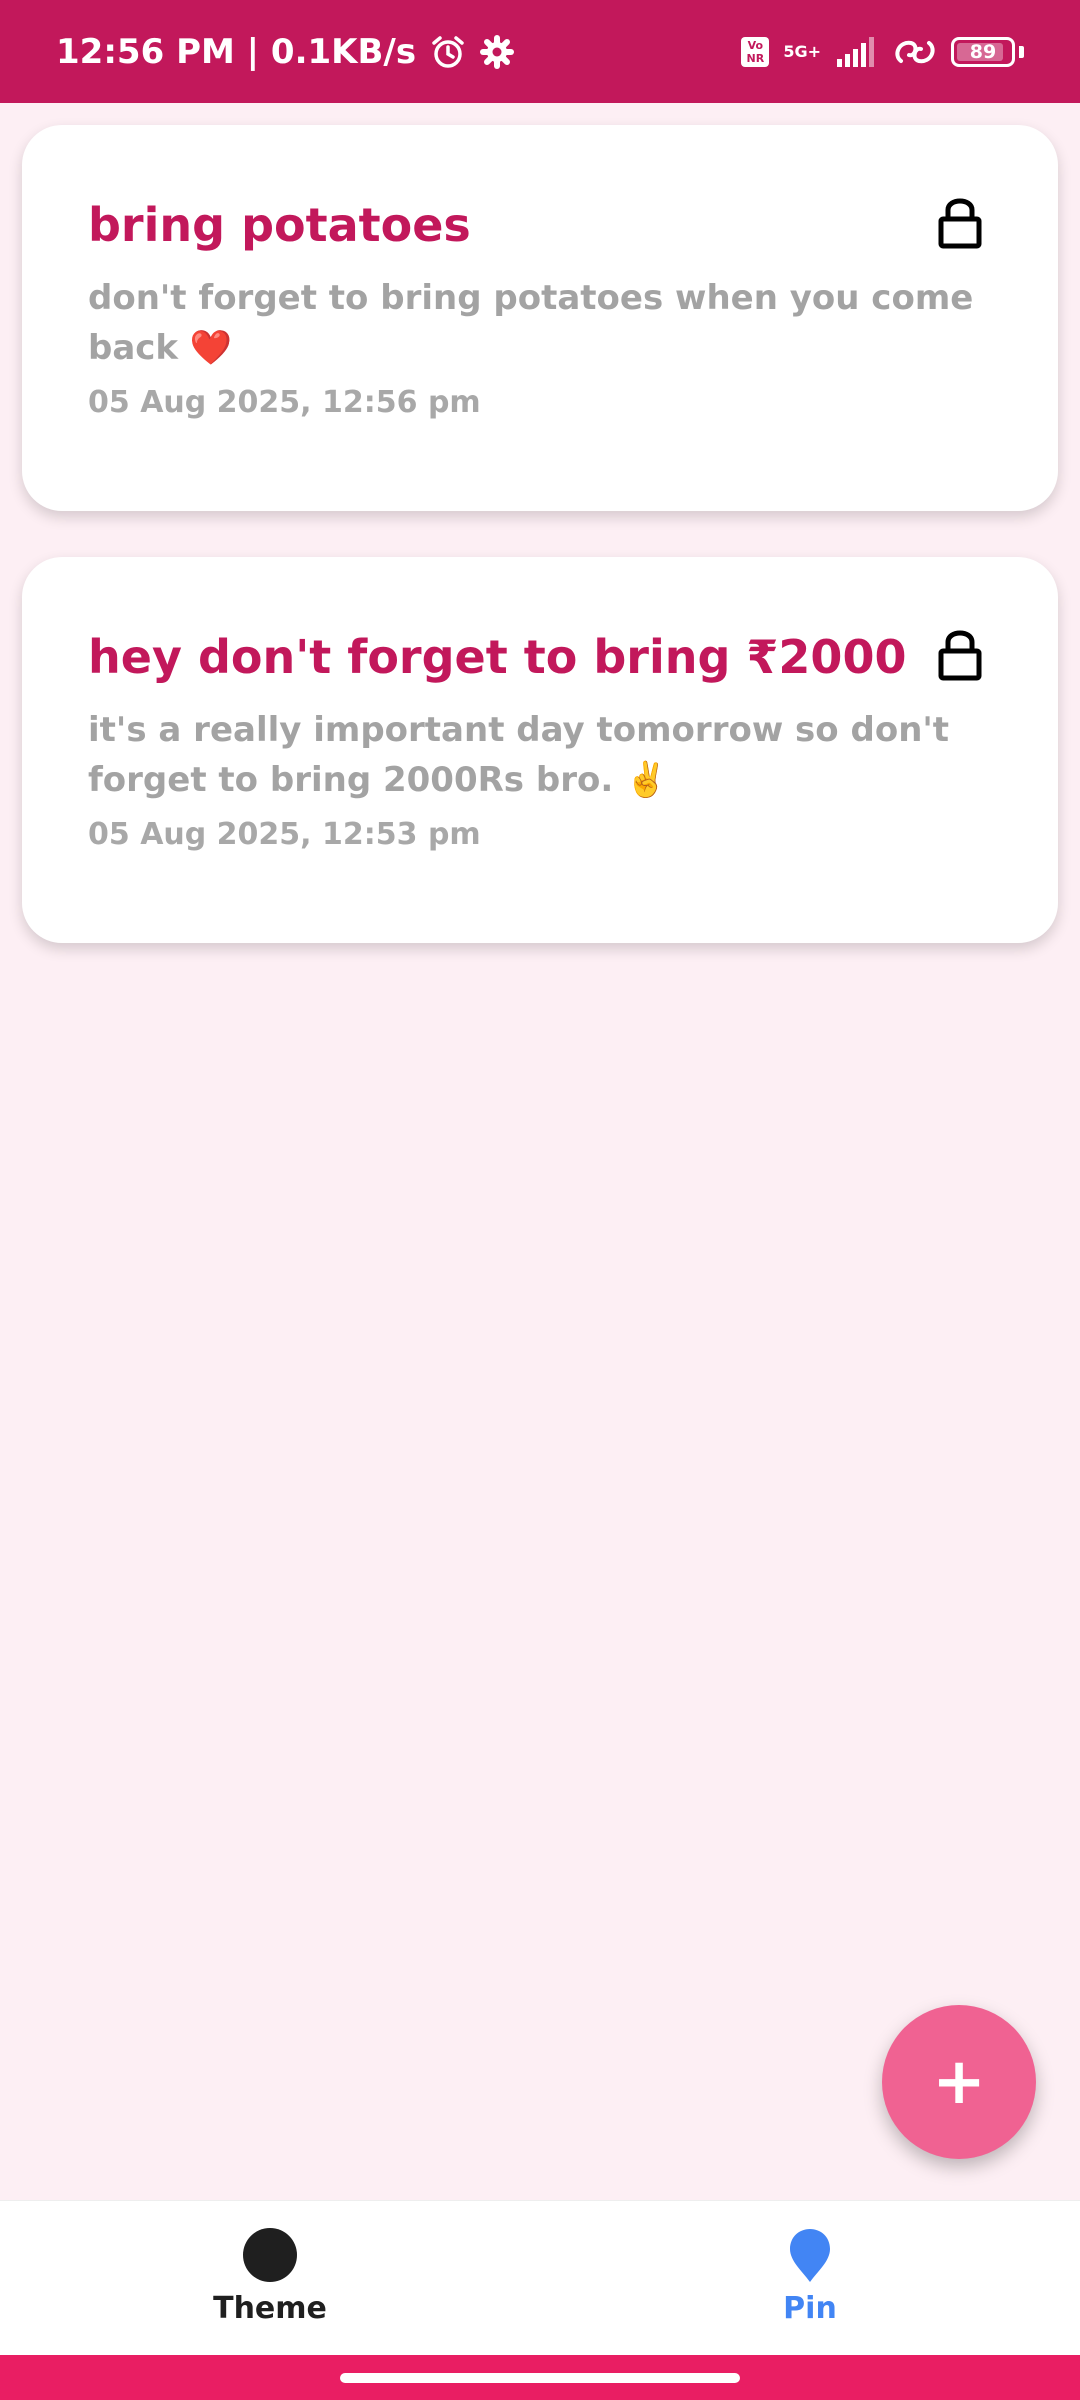 This screenshot has width=1080, height=2400. I want to click on nav-item-pin: Pin, so click(810, 2278).